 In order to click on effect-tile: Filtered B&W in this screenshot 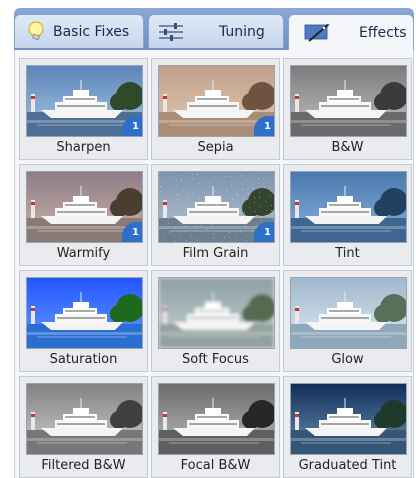, I will do `click(83, 427)`.